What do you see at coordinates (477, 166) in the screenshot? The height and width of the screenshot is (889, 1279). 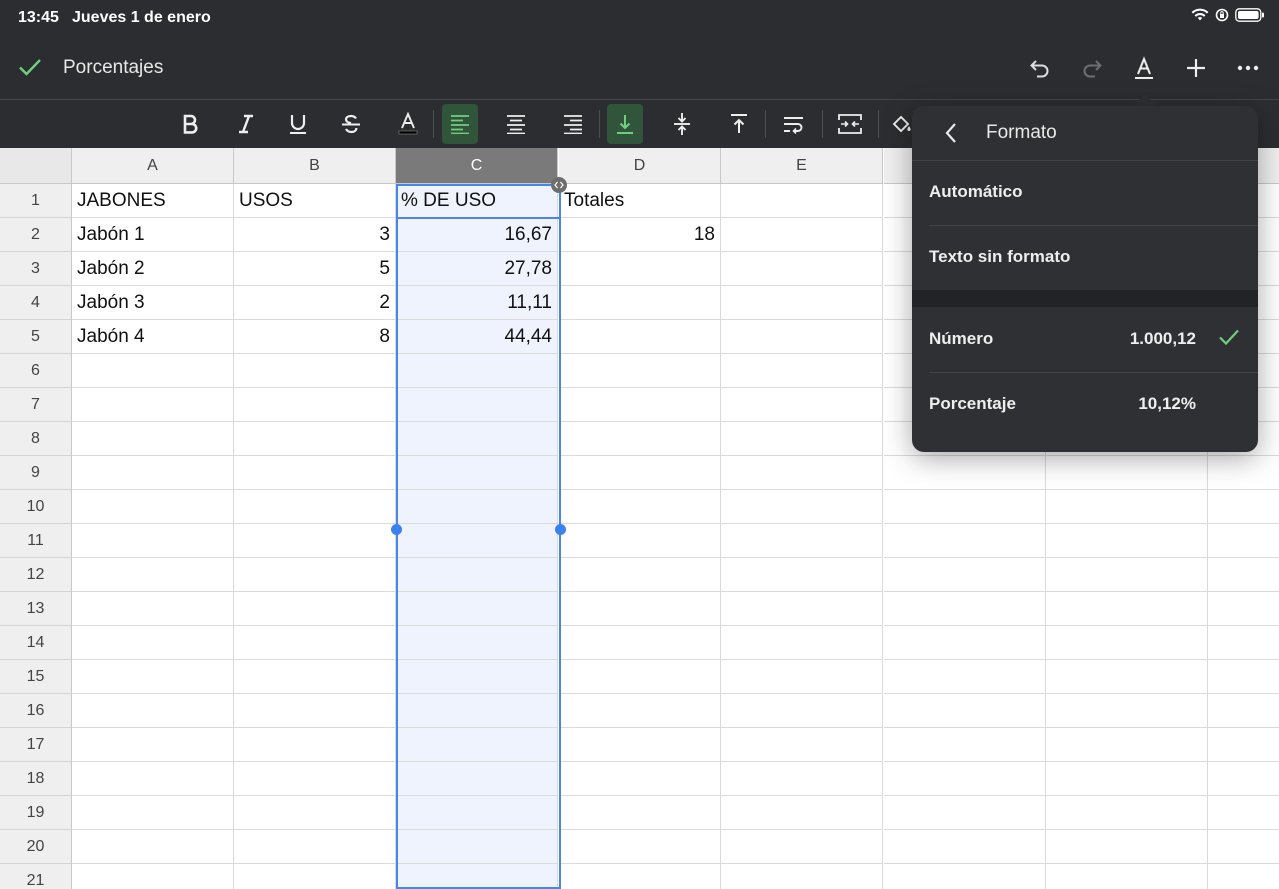 I see `column-header-c: C` at bounding box center [477, 166].